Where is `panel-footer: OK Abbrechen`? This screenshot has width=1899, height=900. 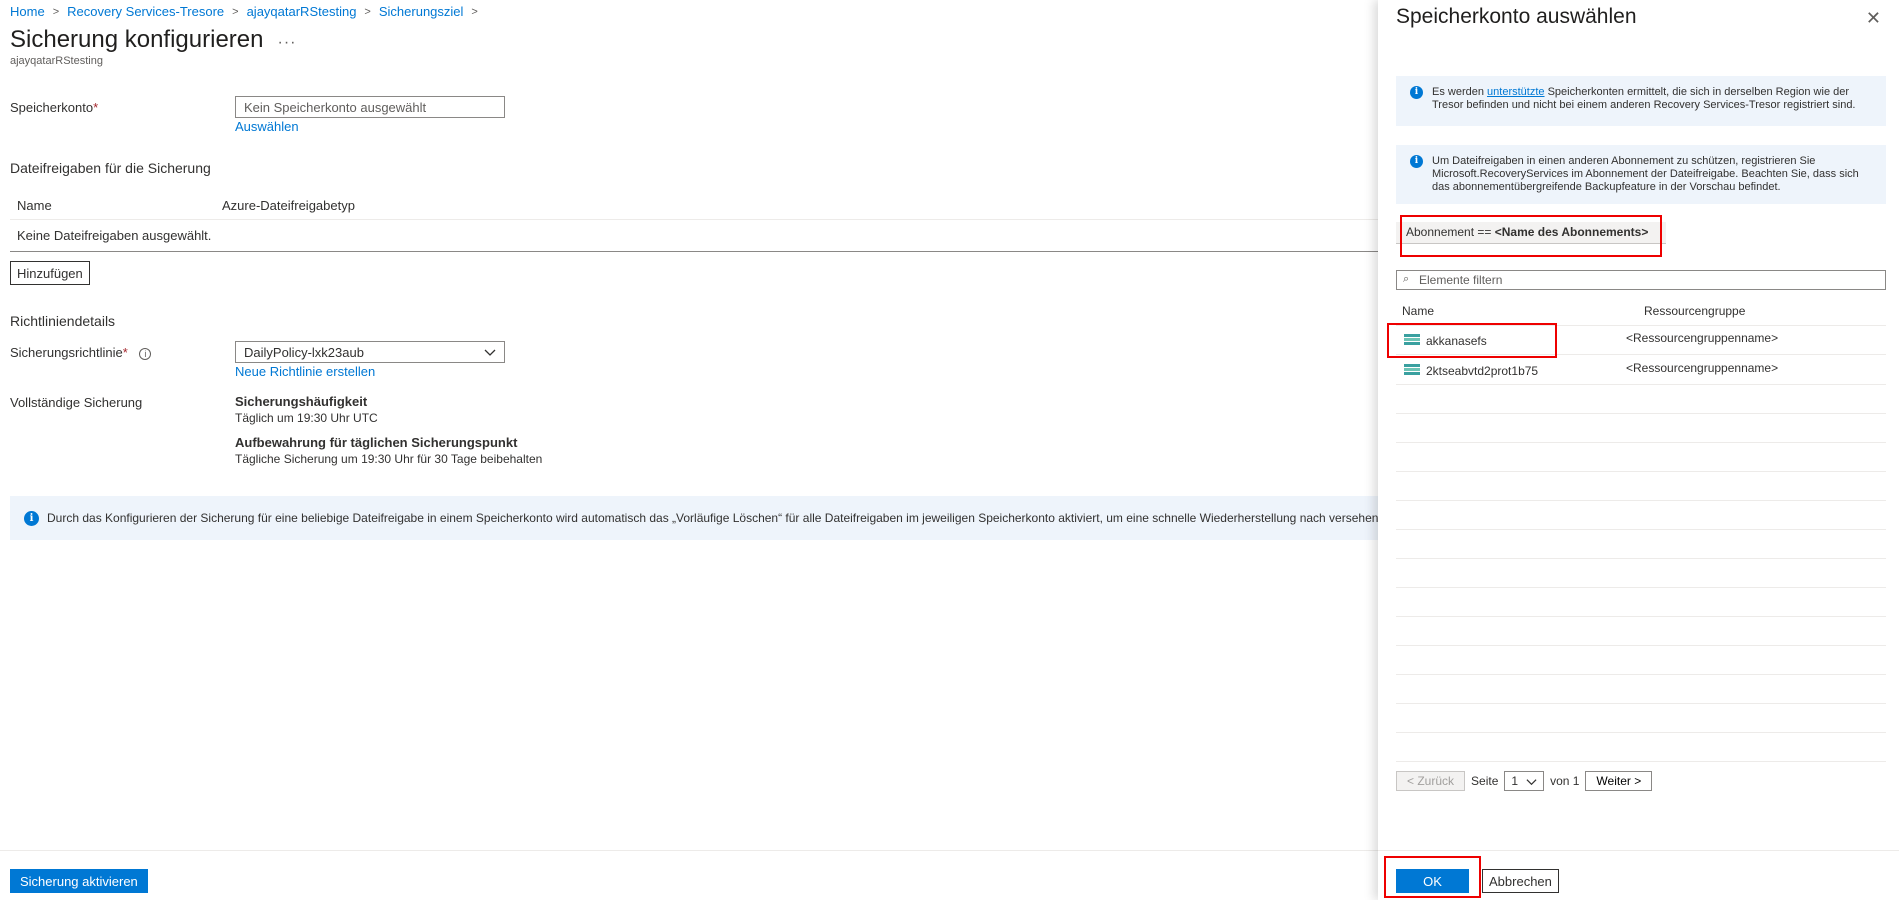
panel-footer: OK Abbrechen is located at coordinates (1638, 875).